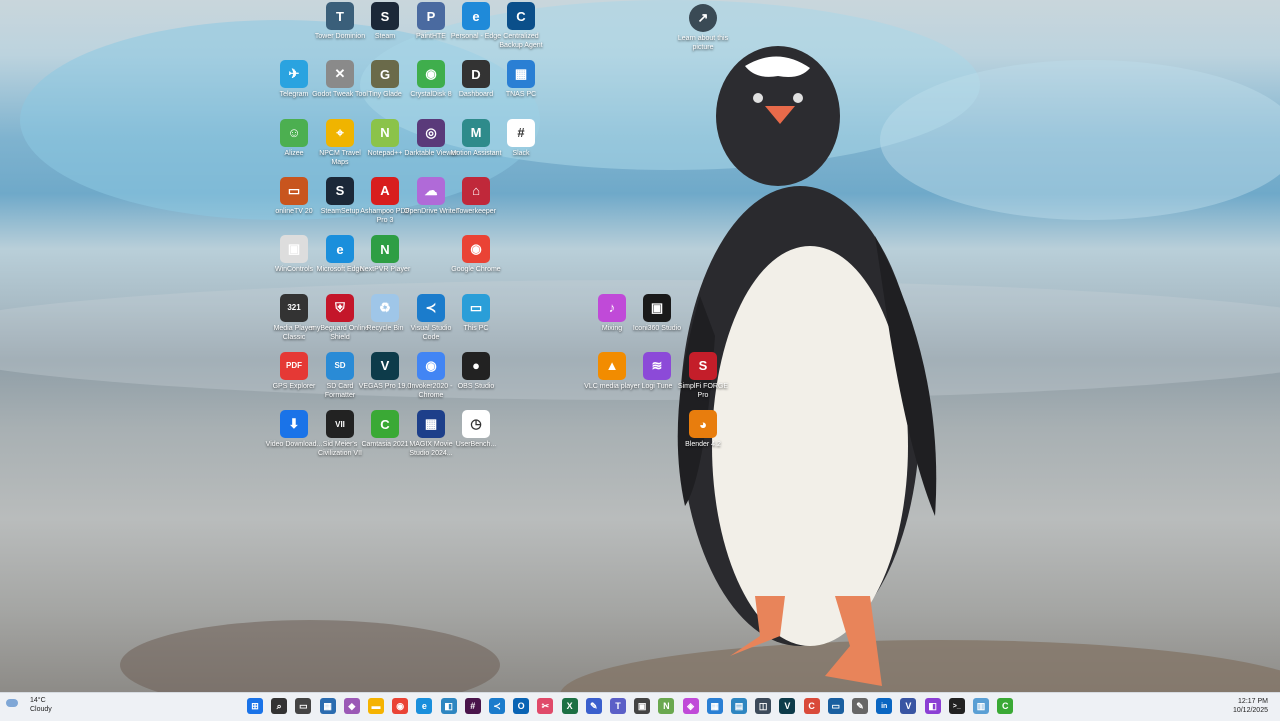 This screenshot has width=1280, height=721. I want to click on snipping-tool-button: ✂, so click(545, 706).